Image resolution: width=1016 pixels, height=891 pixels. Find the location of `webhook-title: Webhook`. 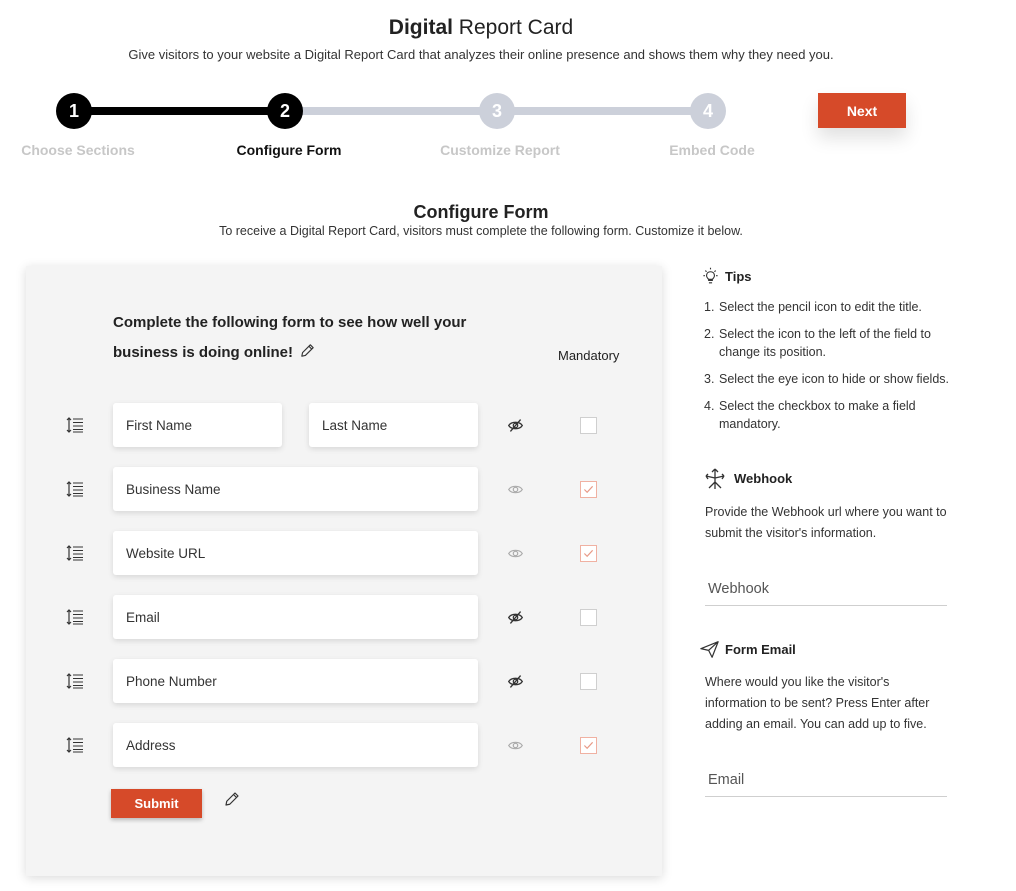

webhook-title: Webhook is located at coordinates (763, 478).